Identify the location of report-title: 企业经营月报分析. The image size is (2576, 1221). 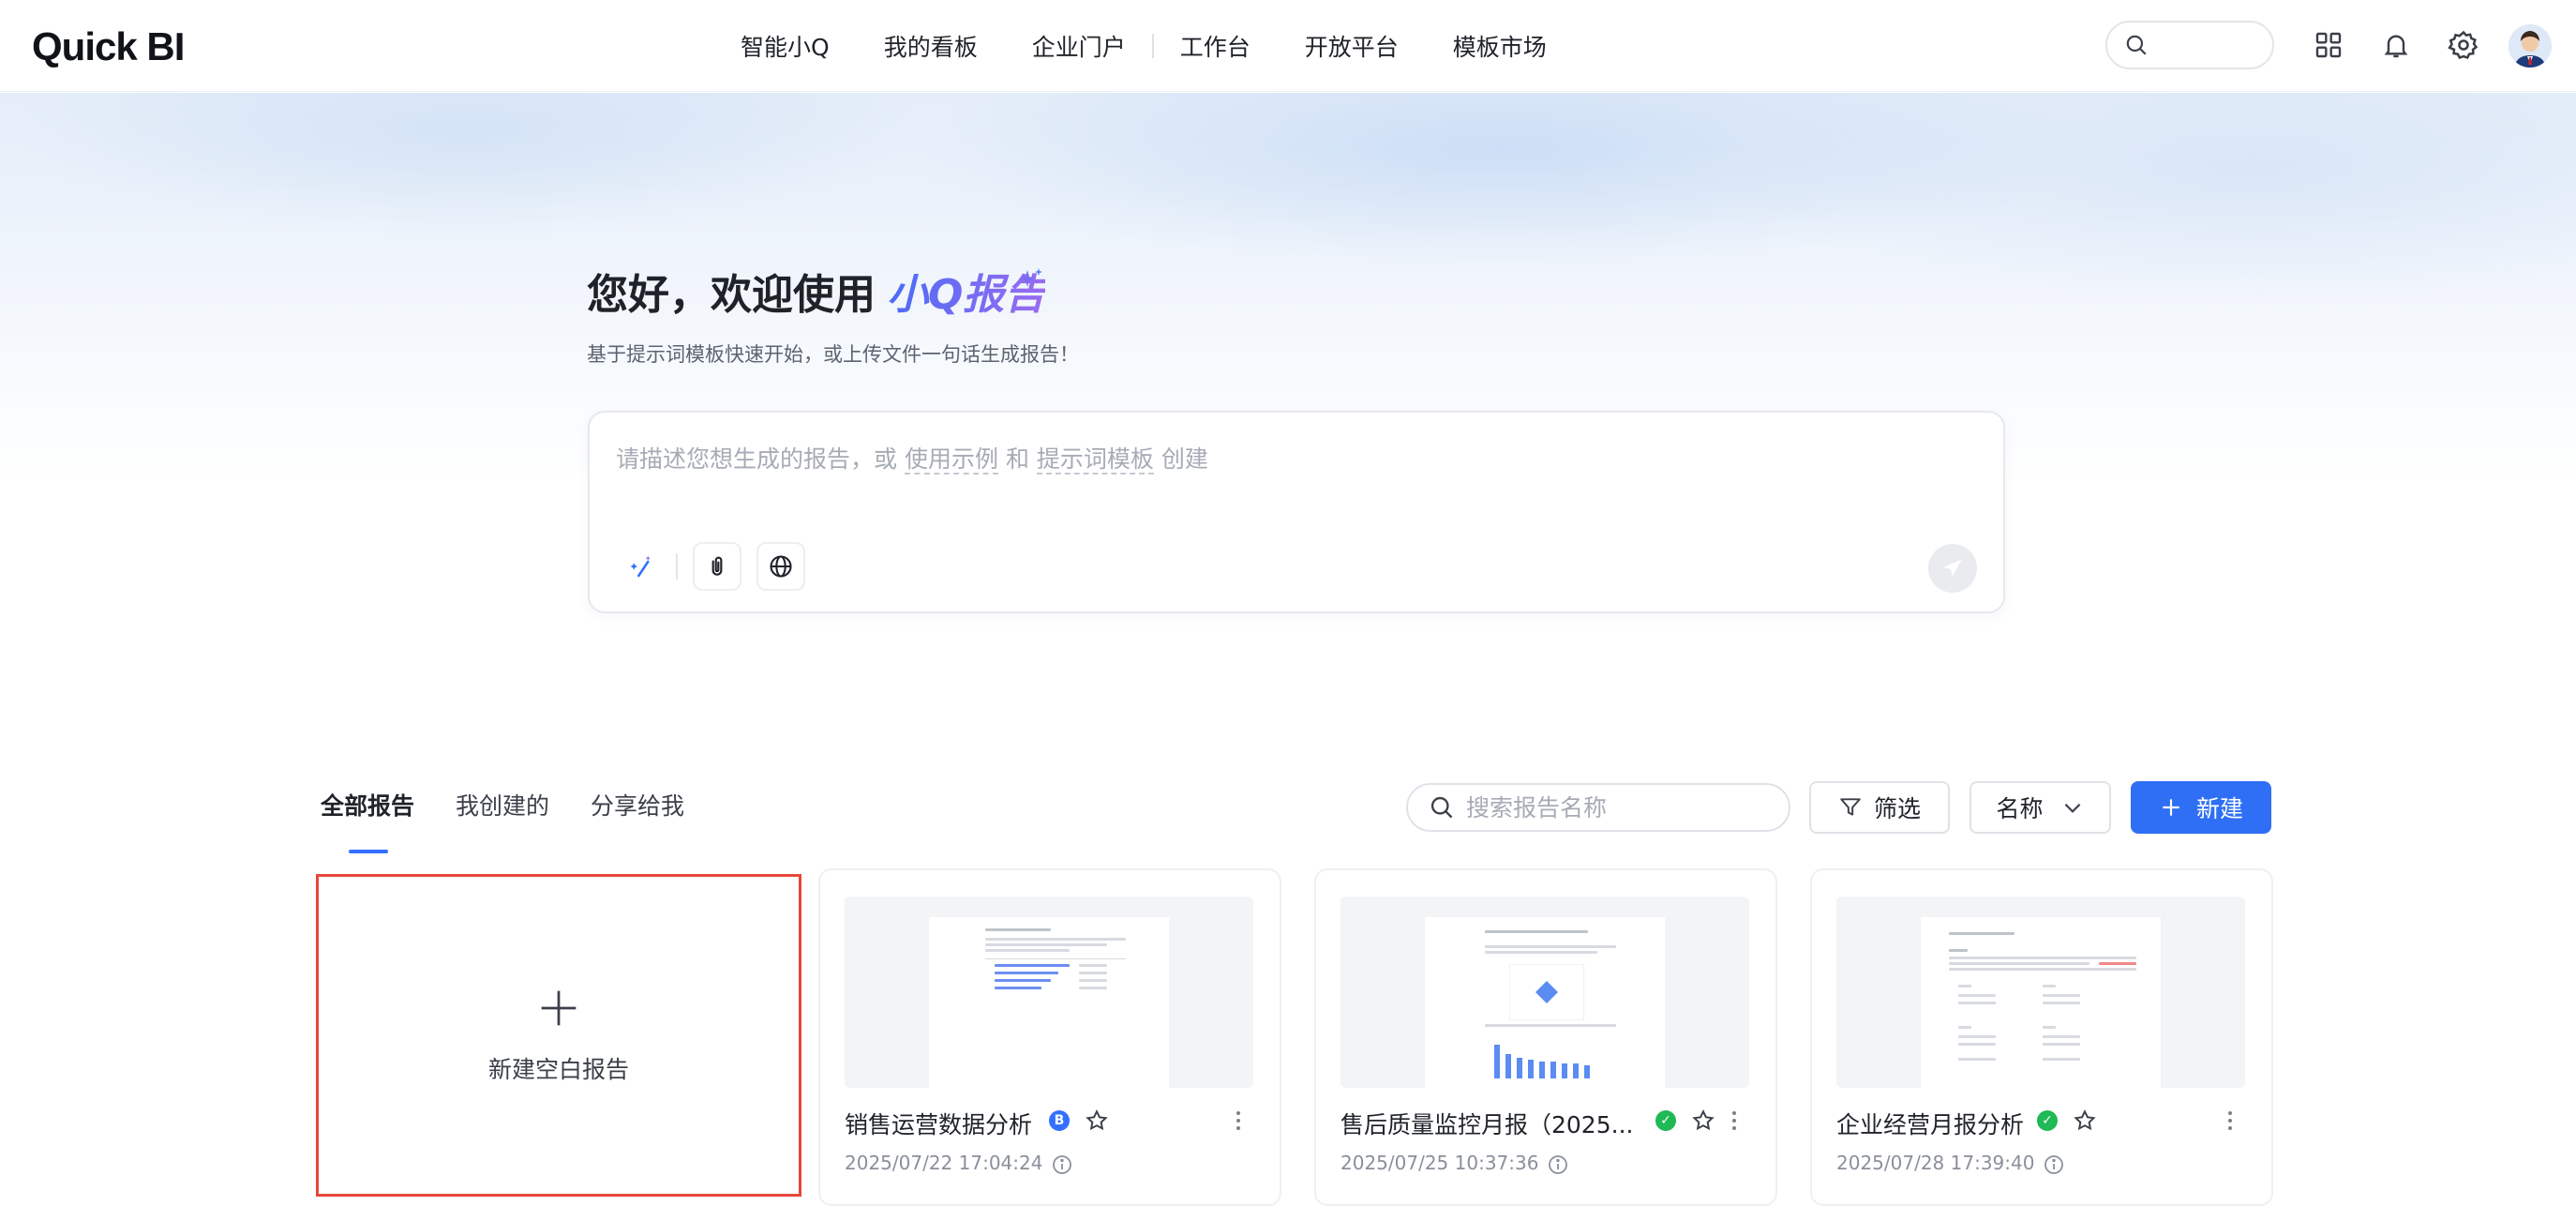
(1931, 1124).